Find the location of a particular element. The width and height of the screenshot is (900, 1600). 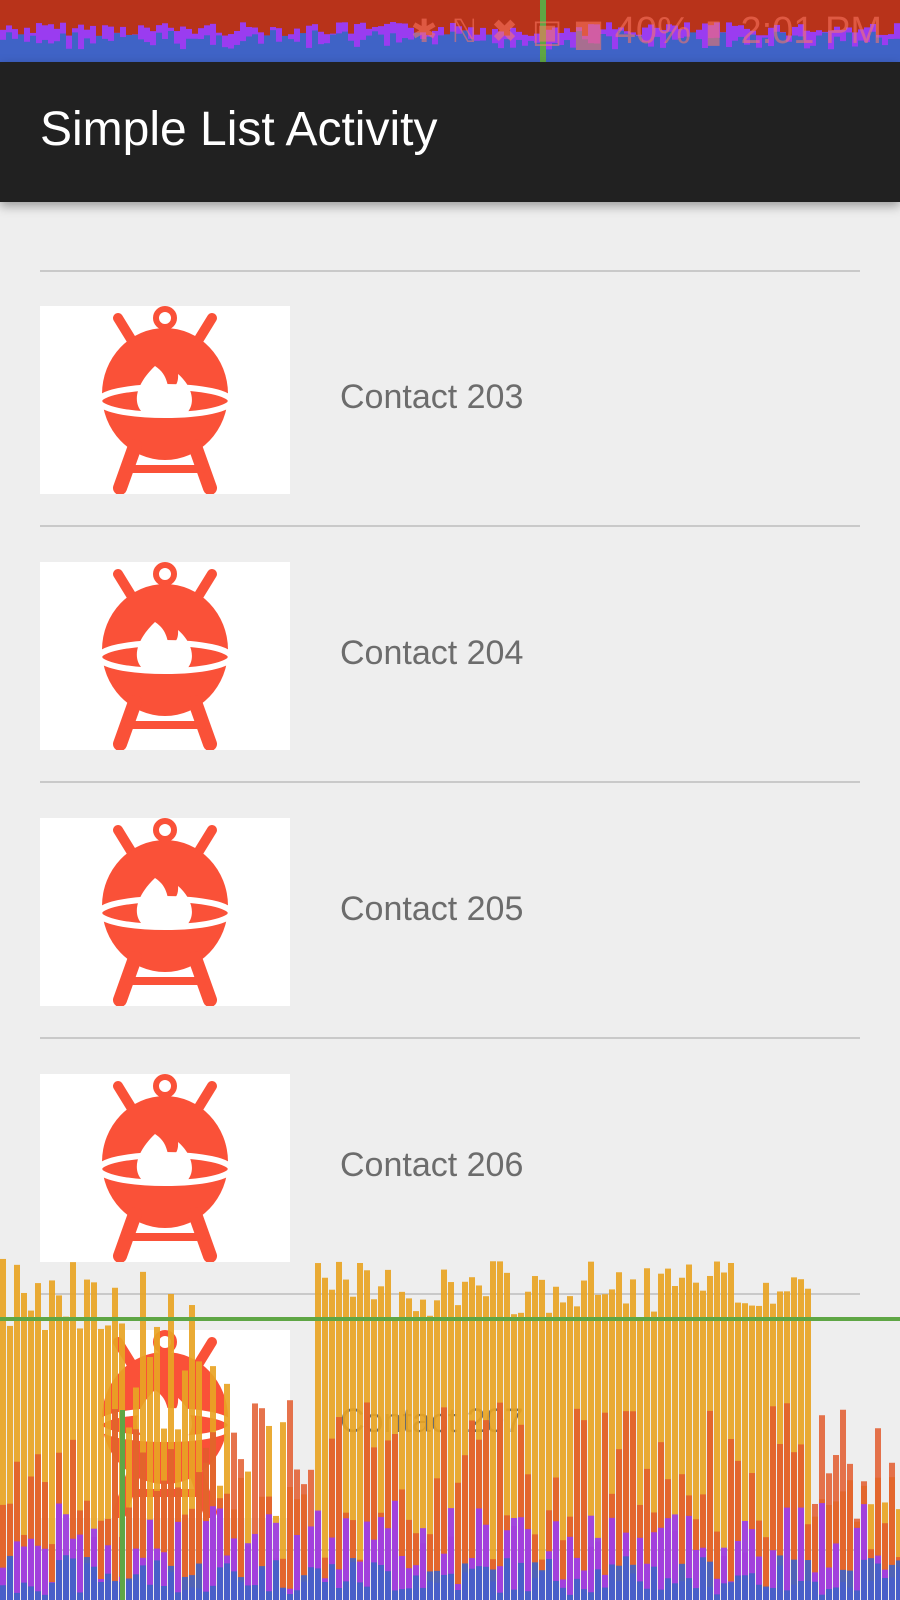

contact-thumbnail is located at coordinates (165, 400).